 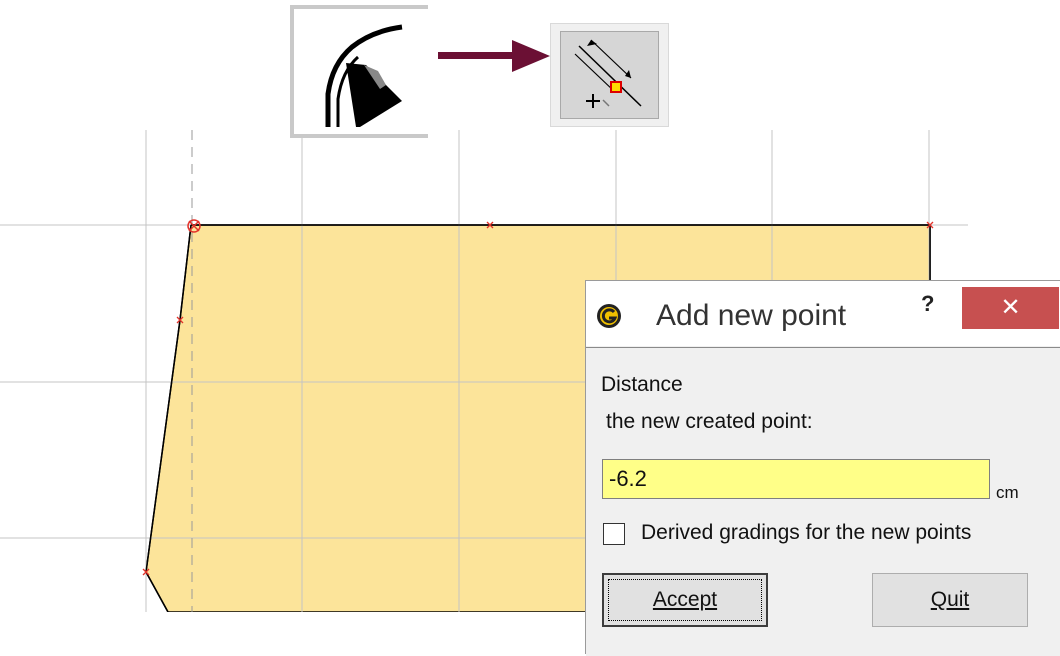 What do you see at coordinates (609, 316) in the screenshot?
I see `app-logo-icon` at bounding box center [609, 316].